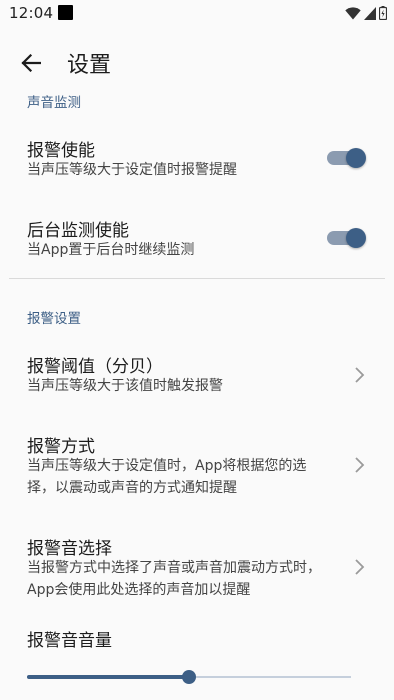 This screenshot has height=700, width=394. Describe the element at coordinates (197, 662) in the screenshot. I see `pref-alarm-volume: 报警音音量` at that location.